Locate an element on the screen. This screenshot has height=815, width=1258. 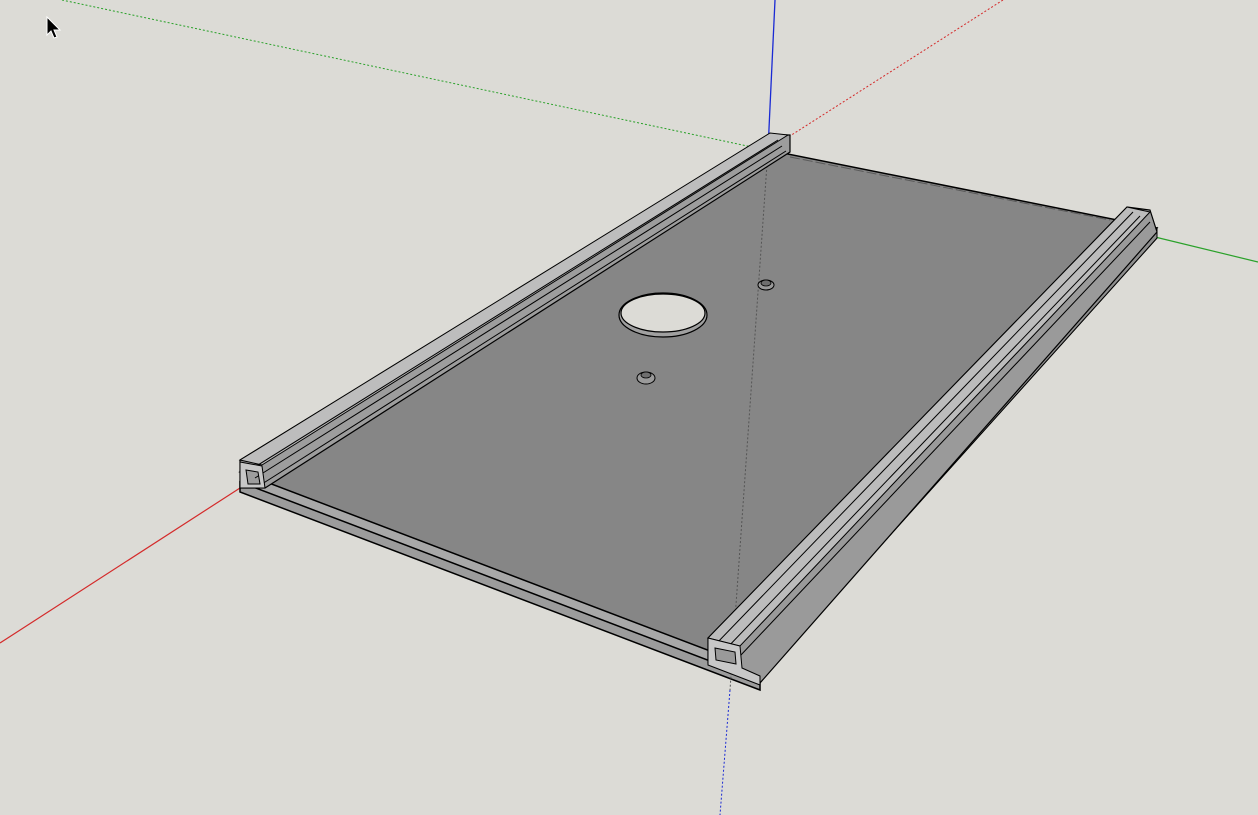
center-hole-opening is located at coordinates (663, 313).